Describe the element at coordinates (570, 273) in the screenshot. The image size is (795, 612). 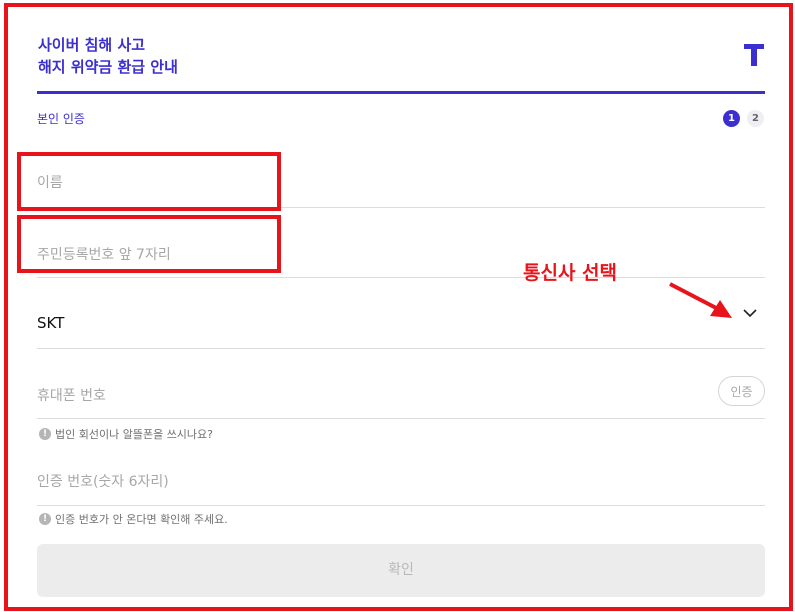
I see `annotation-carrier-text: 통신사 선택` at that location.